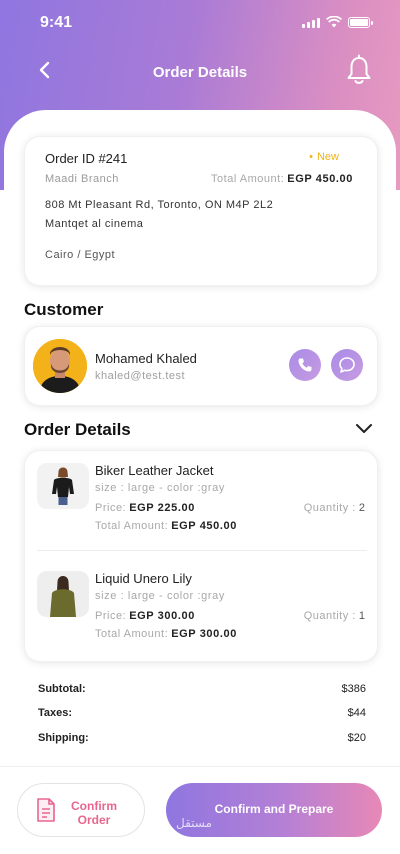  What do you see at coordinates (201, 366) in the screenshot?
I see `customer-card: Mohamed Khaled khaled@test.test` at bounding box center [201, 366].